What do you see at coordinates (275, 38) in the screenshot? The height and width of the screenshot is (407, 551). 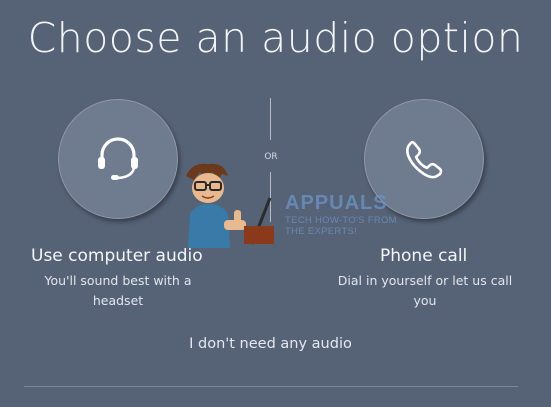 I see `page-title: Choose an audio option` at bounding box center [275, 38].